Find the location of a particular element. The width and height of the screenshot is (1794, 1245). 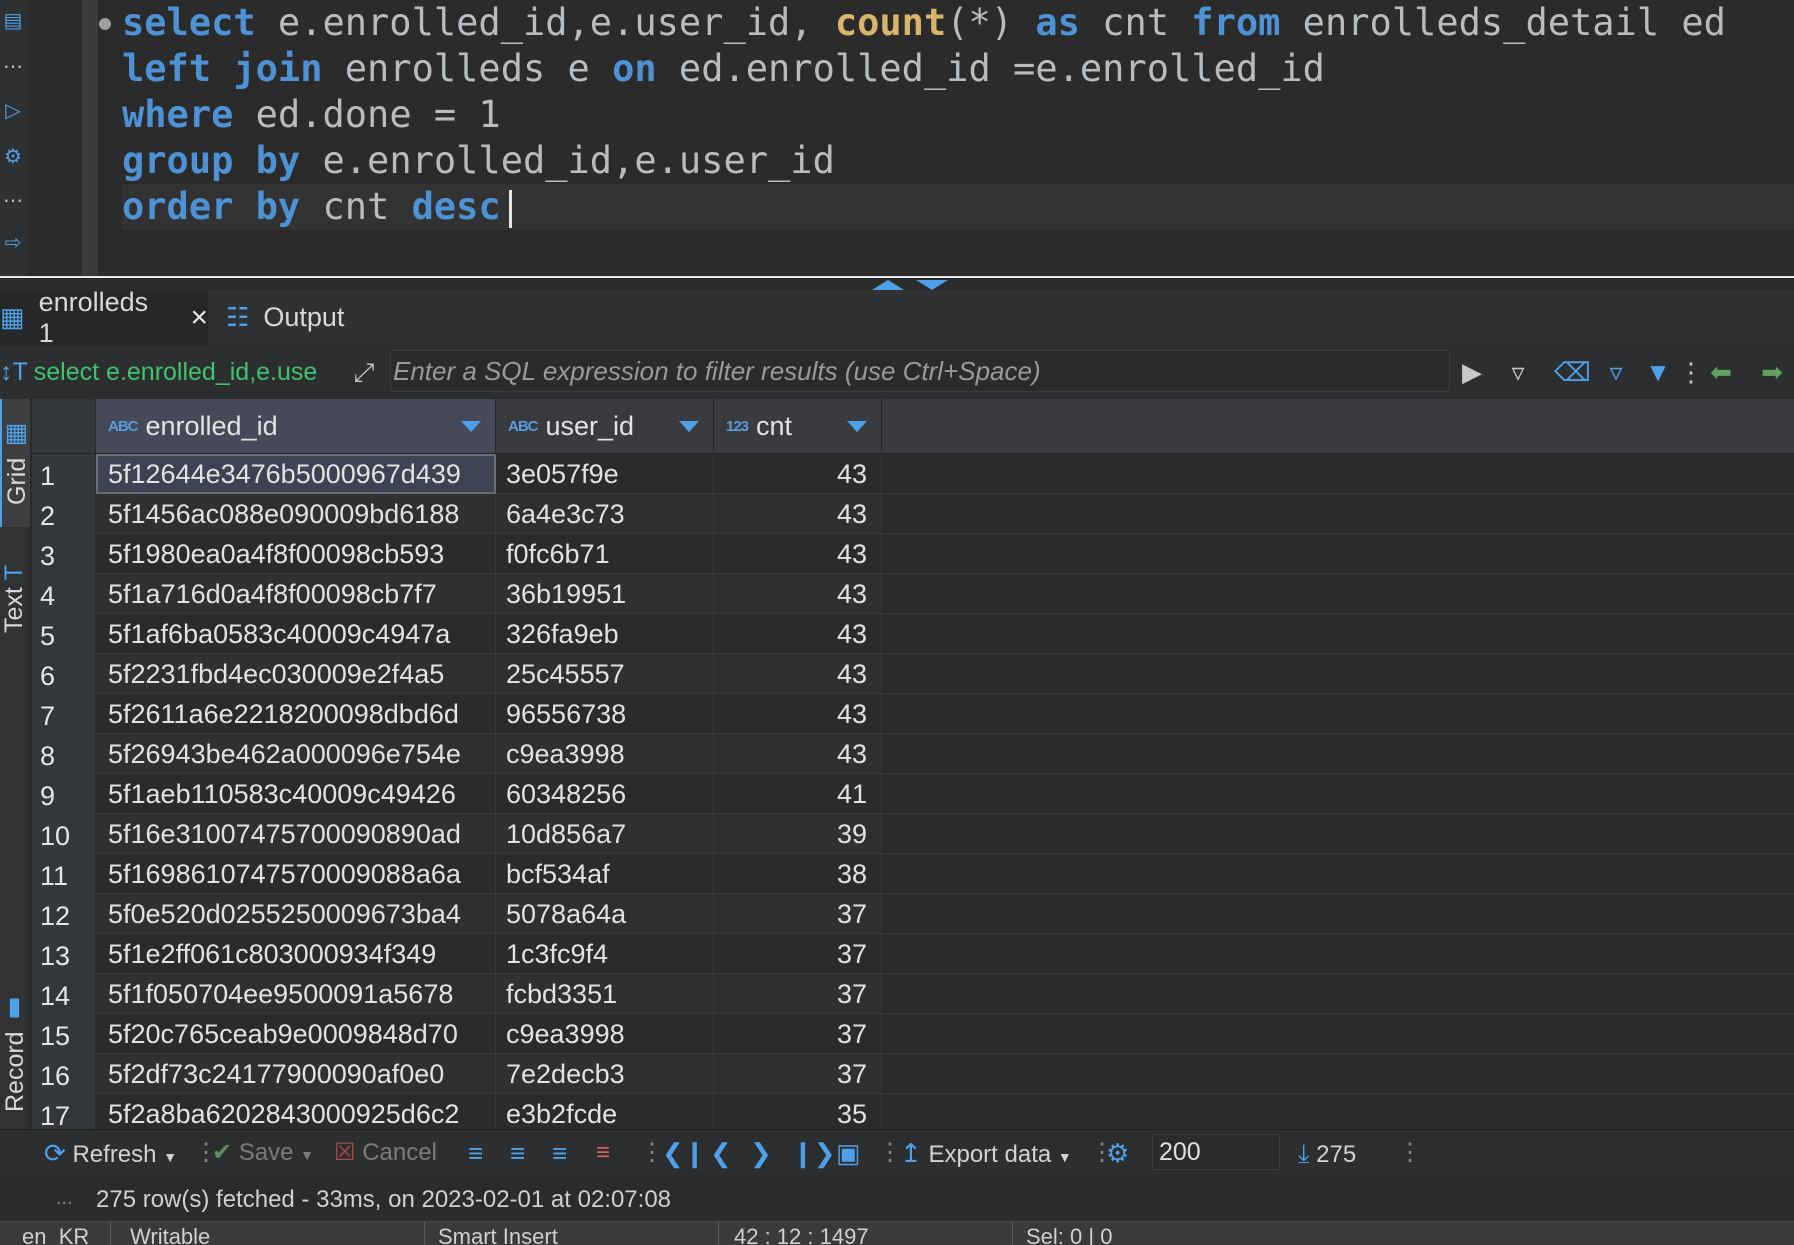

cell-enrolled-id: 5f1a716d0a4f8f00098cb7f7 is located at coordinates (296, 594).